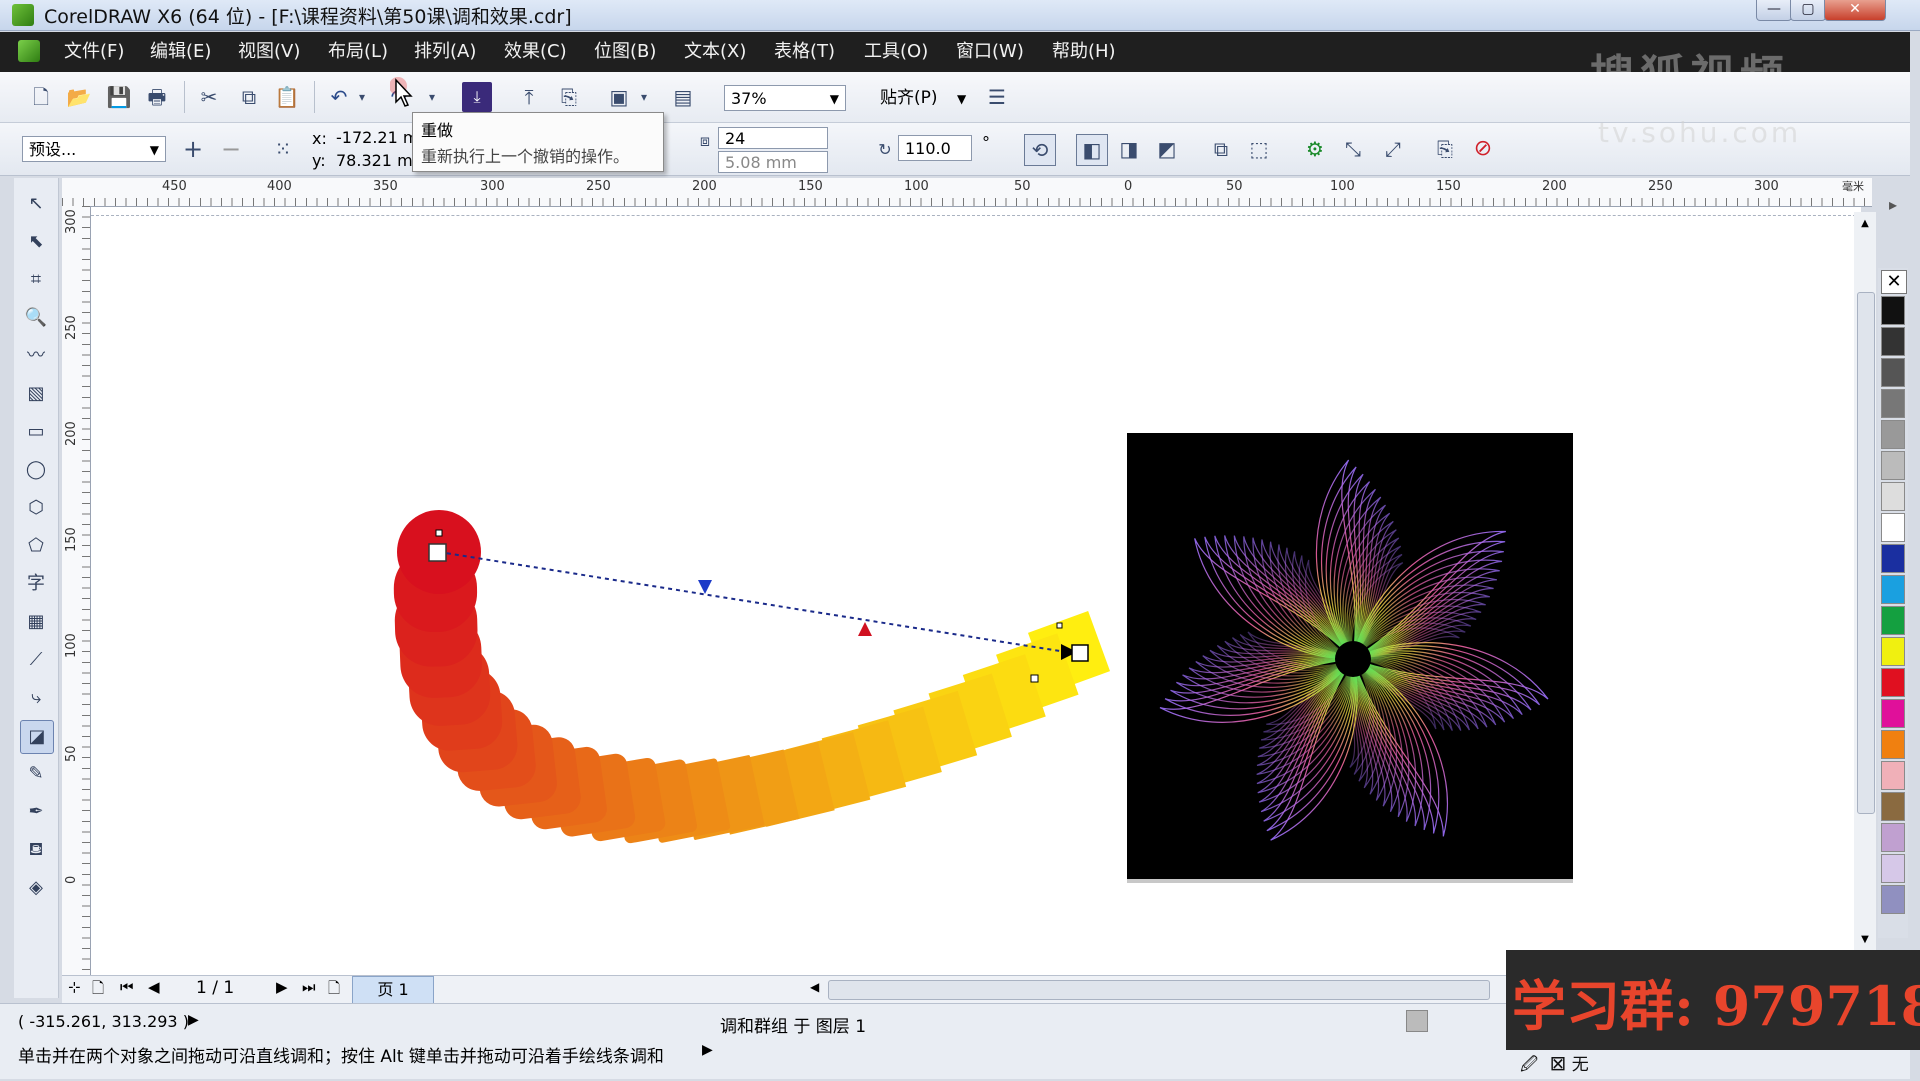 This screenshot has height=1081, width=1920. What do you see at coordinates (773, 138) in the screenshot?
I see `blend-steps-field: 24` at bounding box center [773, 138].